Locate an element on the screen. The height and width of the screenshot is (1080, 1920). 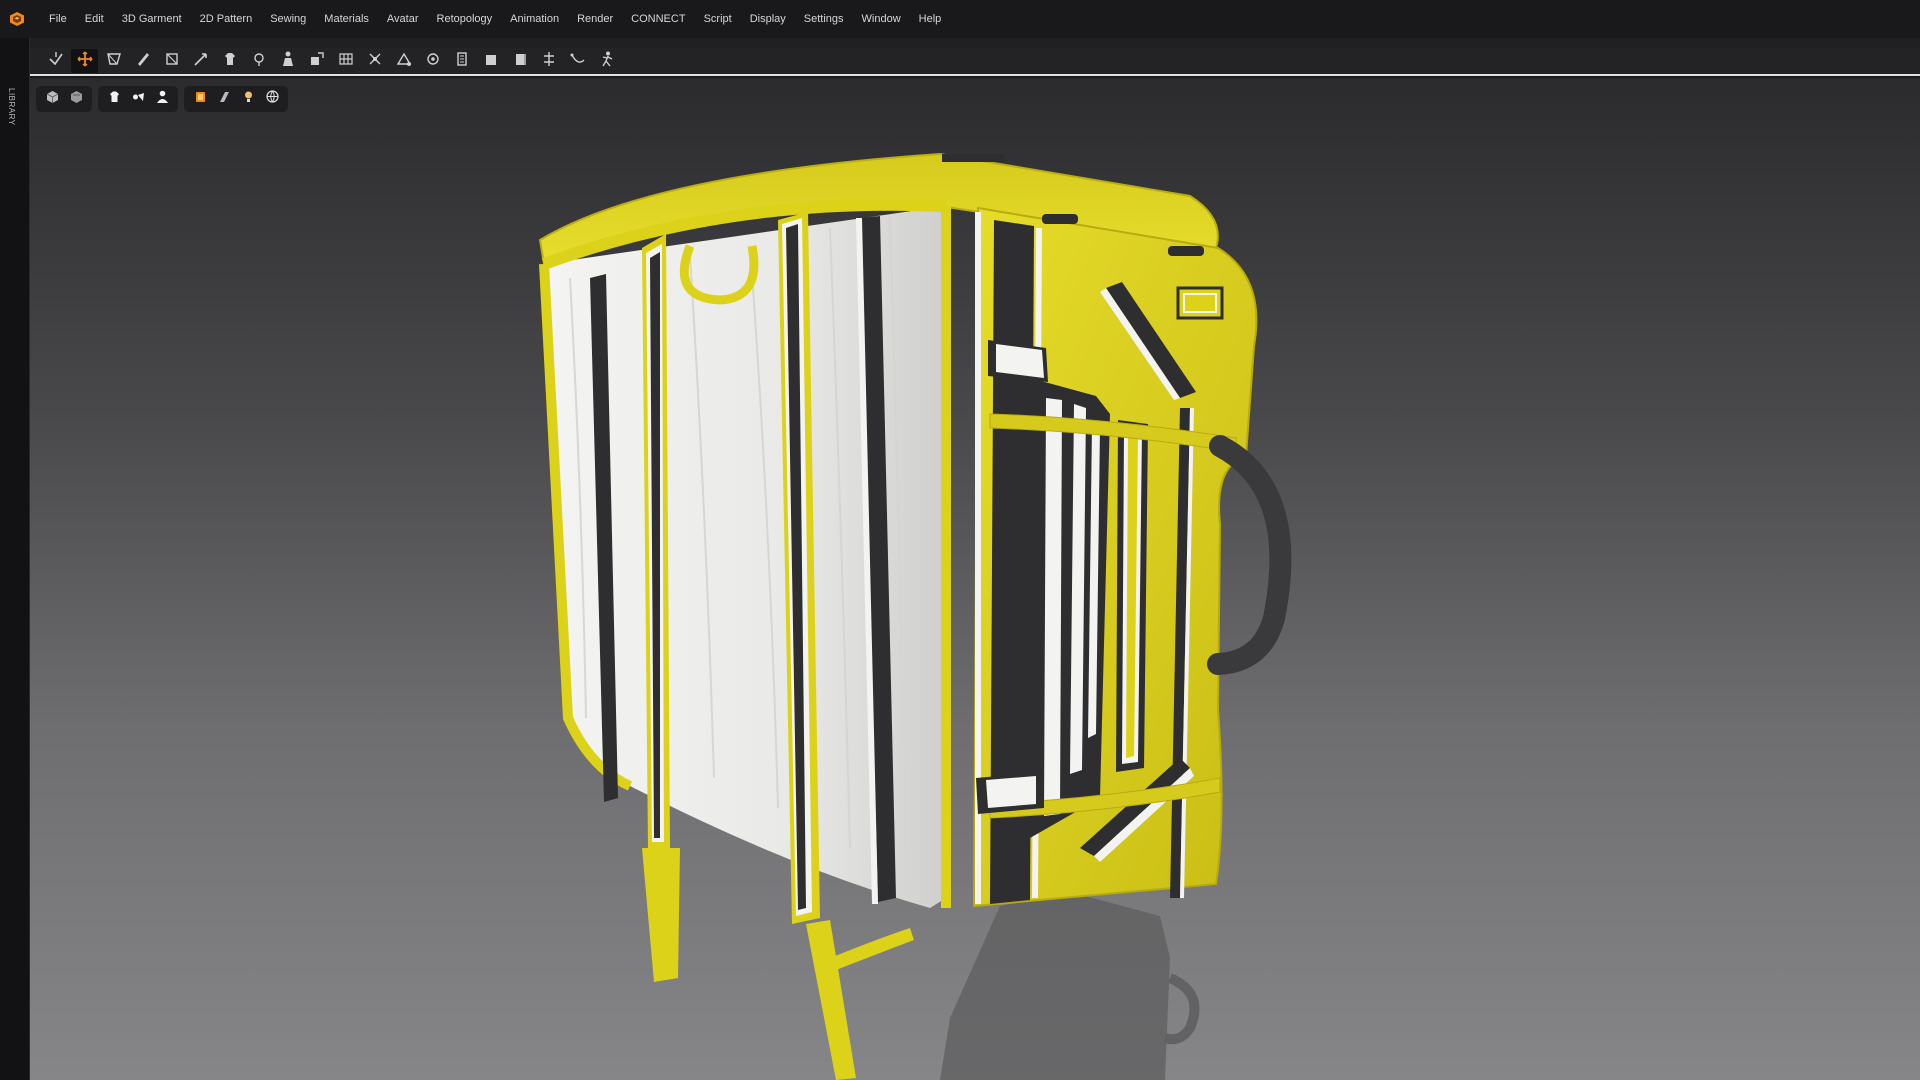
transform-pattern-icon is located at coordinates (404, 61).